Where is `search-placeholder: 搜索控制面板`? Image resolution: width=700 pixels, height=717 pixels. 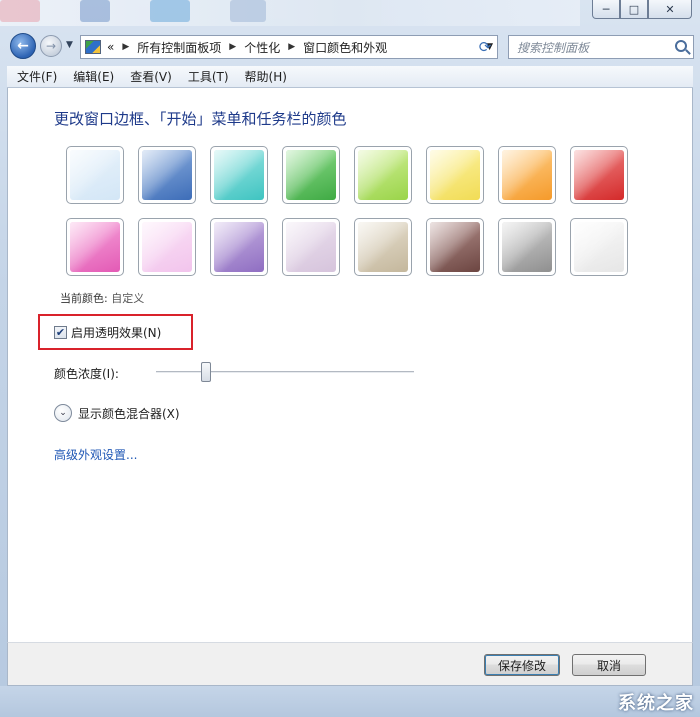
search-placeholder: 搜索控制面板 is located at coordinates (553, 47).